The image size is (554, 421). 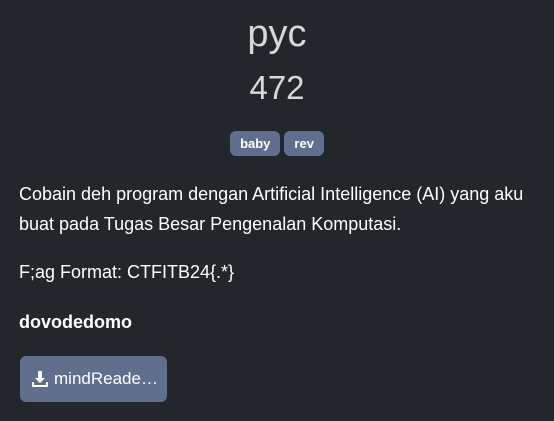 I want to click on tag-list: baby rev, so click(x=277, y=143).